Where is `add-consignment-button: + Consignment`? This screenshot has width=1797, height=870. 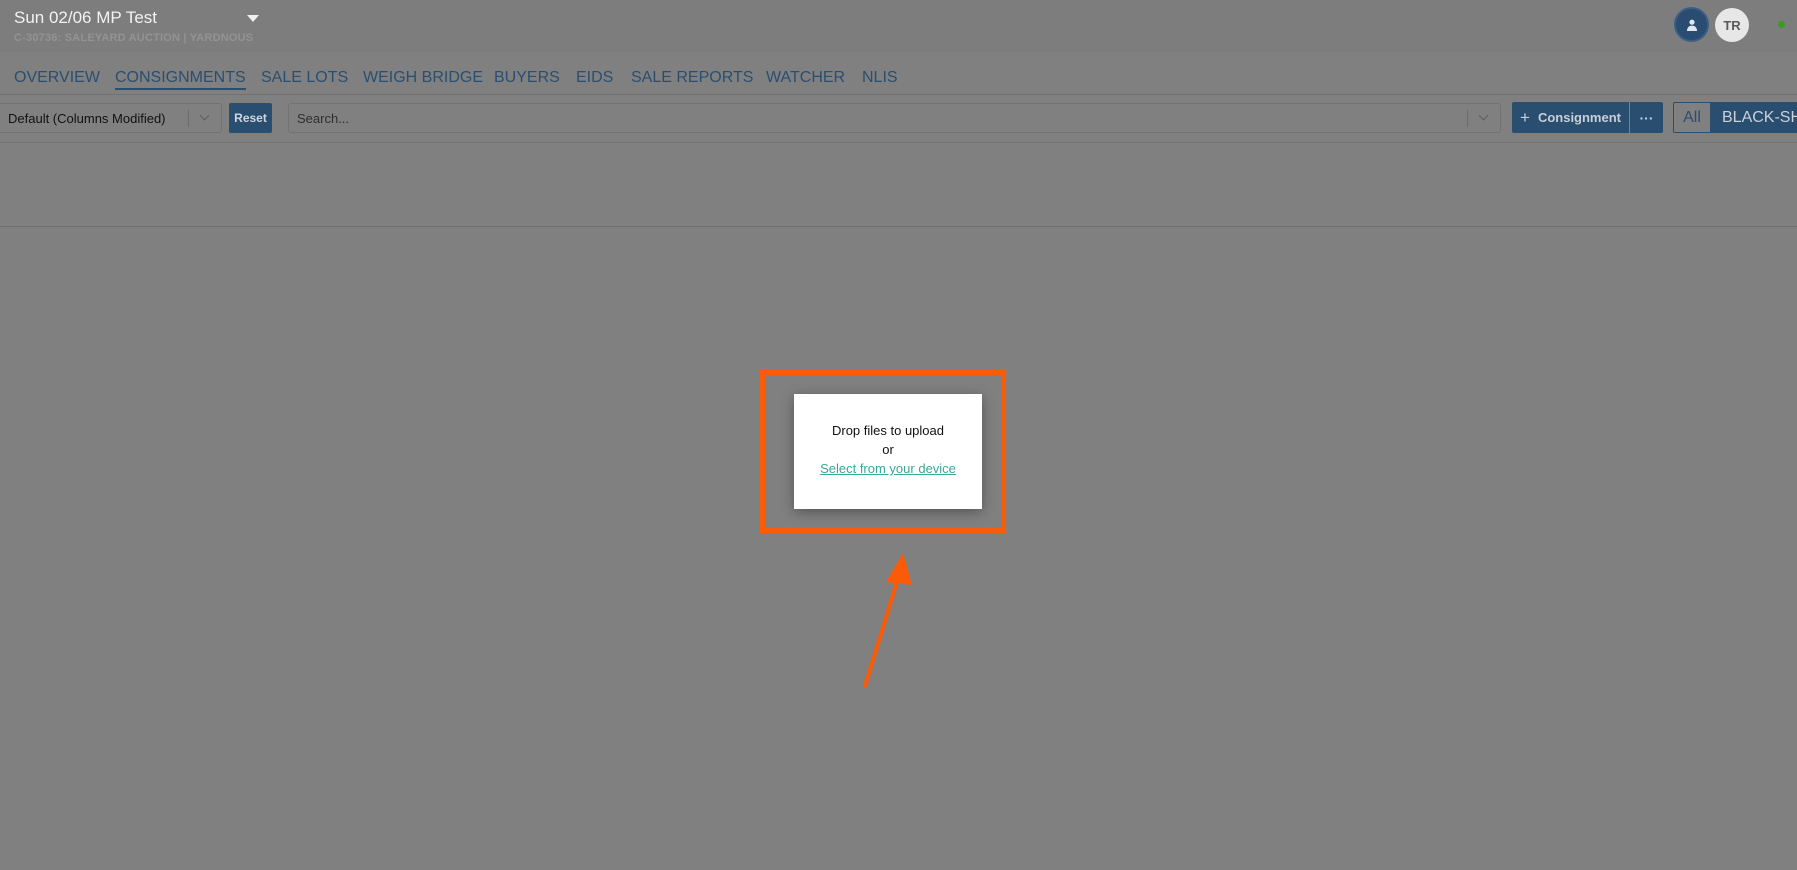 add-consignment-button: + Consignment is located at coordinates (1570, 117).